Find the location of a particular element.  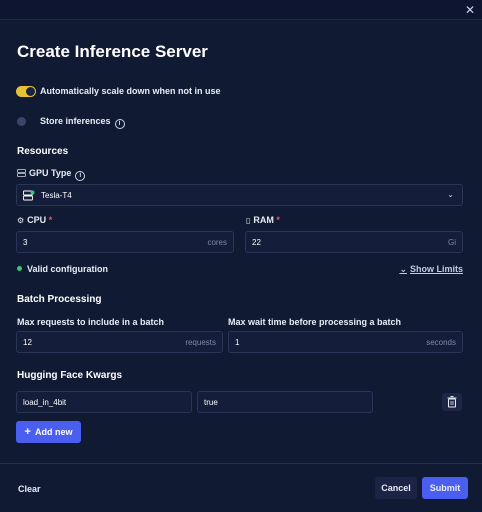

max-requests-unit: requests is located at coordinates (200, 342).